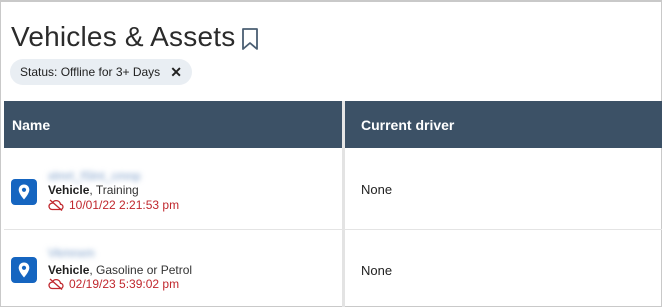 Image resolution: width=662 pixels, height=307 pixels. Describe the element at coordinates (90, 72) in the screenshot. I see `filter-chip-label: Status: Offline for 3+ Days` at that location.